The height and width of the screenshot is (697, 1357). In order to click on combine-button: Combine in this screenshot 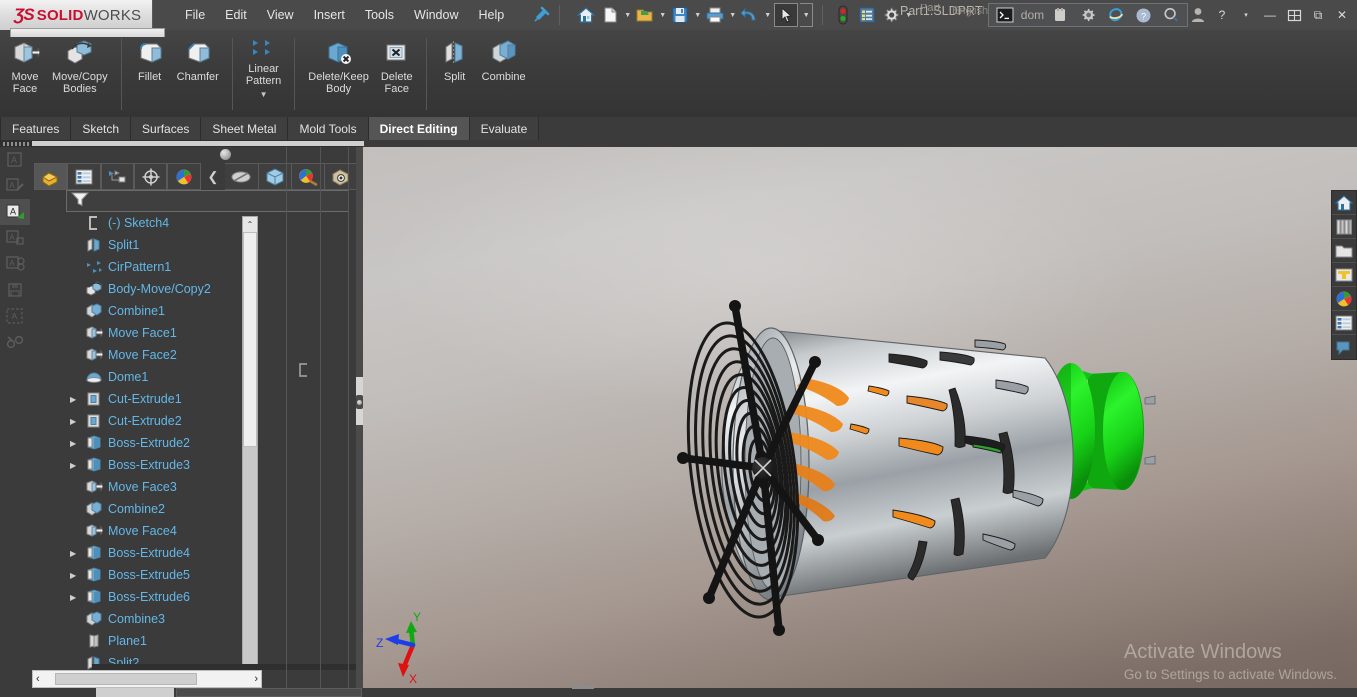, I will do `click(504, 74)`.